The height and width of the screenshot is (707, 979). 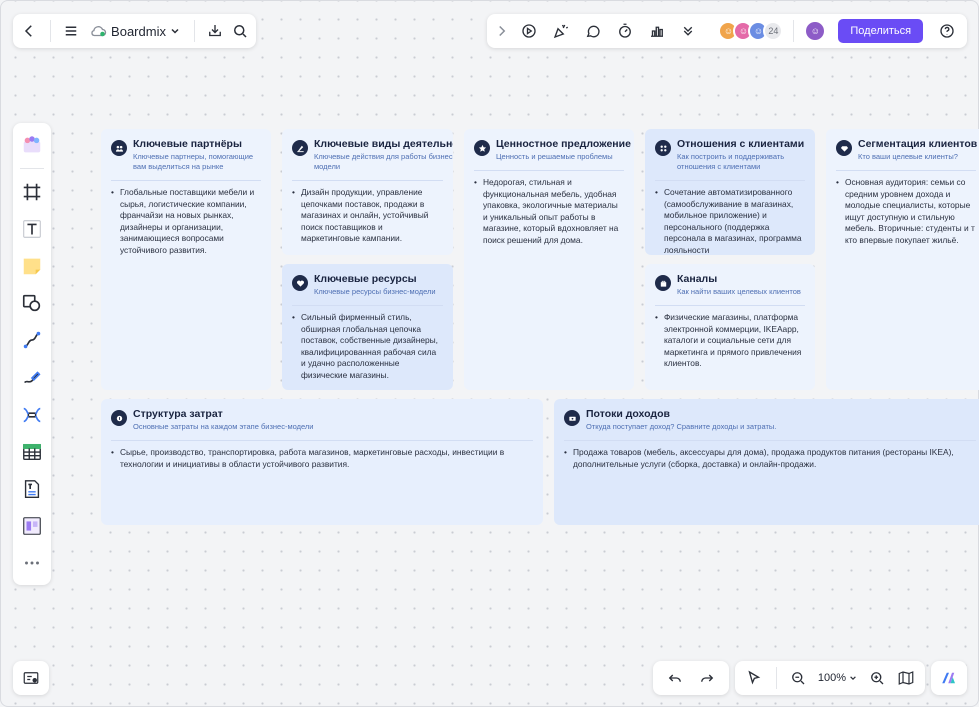 I want to click on top-right-toolbar: ☺ ☺ ☺ 24 ☺ Поделиться, so click(x=727, y=31).